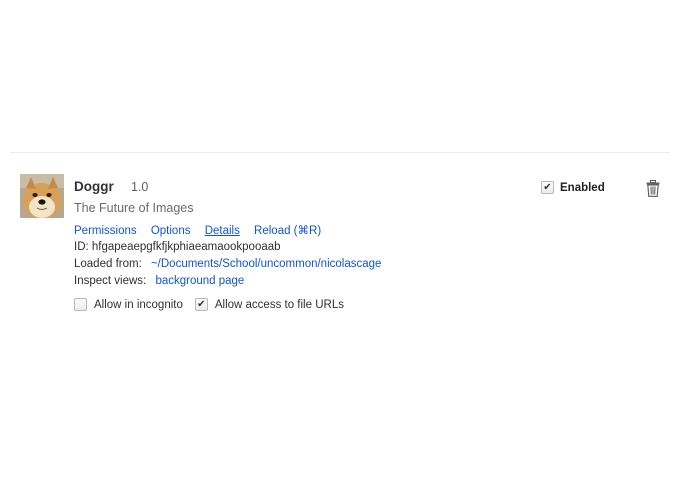  What do you see at coordinates (287, 231) in the screenshot?
I see `reload-link: Reload (⌘R)` at bounding box center [287, 231].